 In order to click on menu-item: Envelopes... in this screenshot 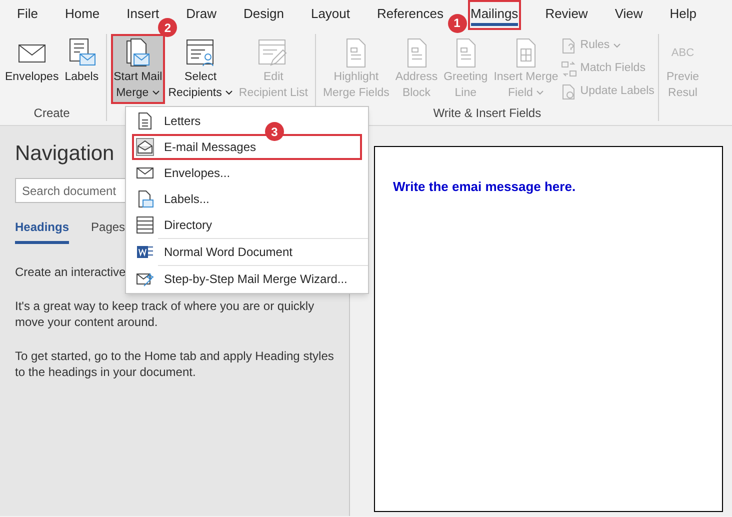, I will do `click(247, 173)`.